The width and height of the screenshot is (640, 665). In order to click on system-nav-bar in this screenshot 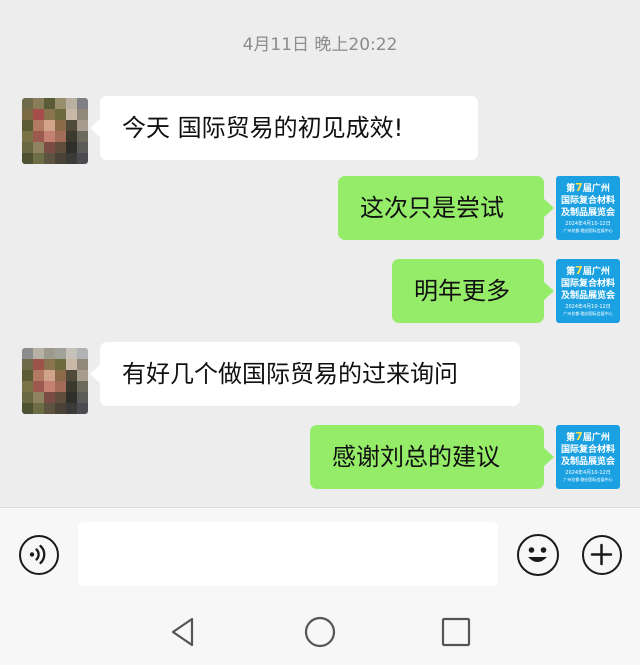, I will do `click(320, 633)`.